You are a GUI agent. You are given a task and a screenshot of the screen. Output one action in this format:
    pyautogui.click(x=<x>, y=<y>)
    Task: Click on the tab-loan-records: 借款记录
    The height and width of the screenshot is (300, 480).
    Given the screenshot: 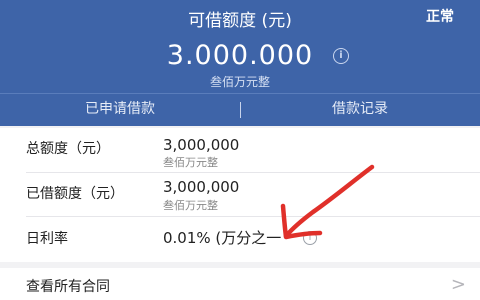 What is the action you would take?
    pyautogui.click(x=360, y=110)
    